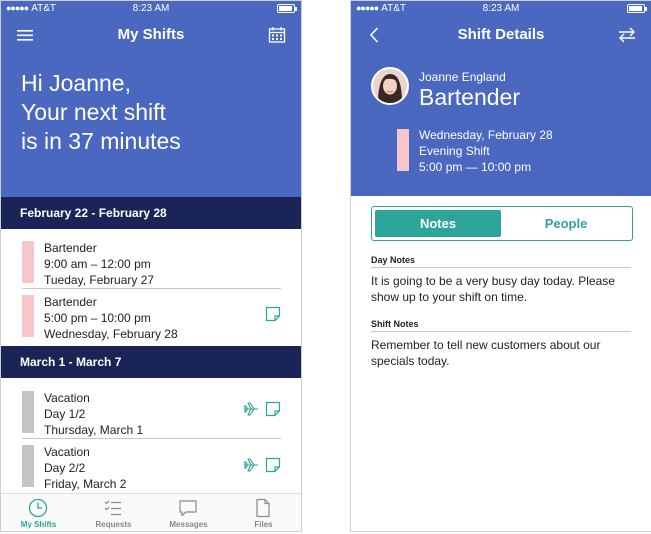 This screenshot has height=534, width=651. Describe the element at coordinates (566, 223) in the screenshot. I see `people-tab: People` at that location.